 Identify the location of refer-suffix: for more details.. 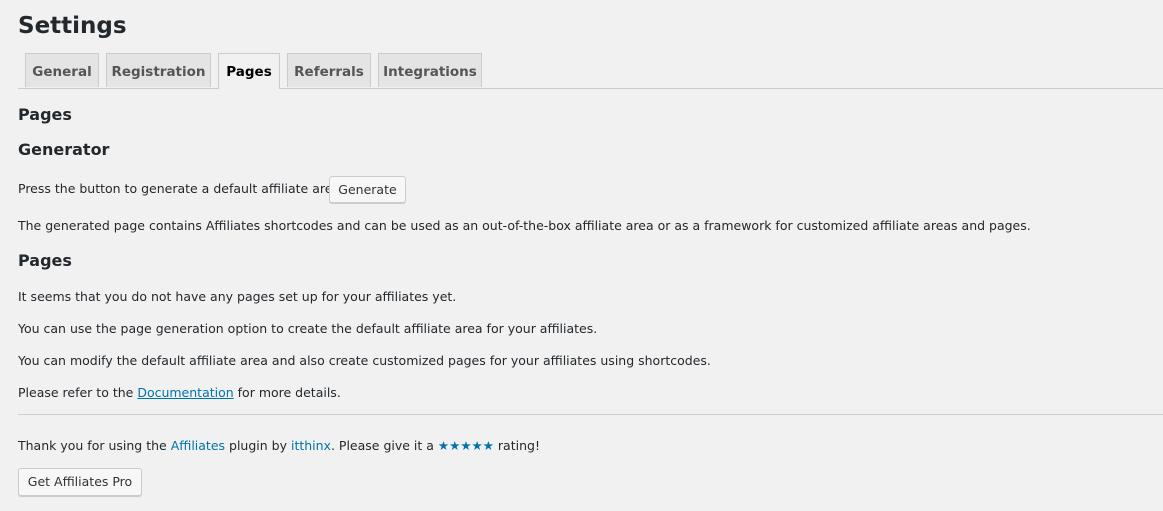
(287, 392).